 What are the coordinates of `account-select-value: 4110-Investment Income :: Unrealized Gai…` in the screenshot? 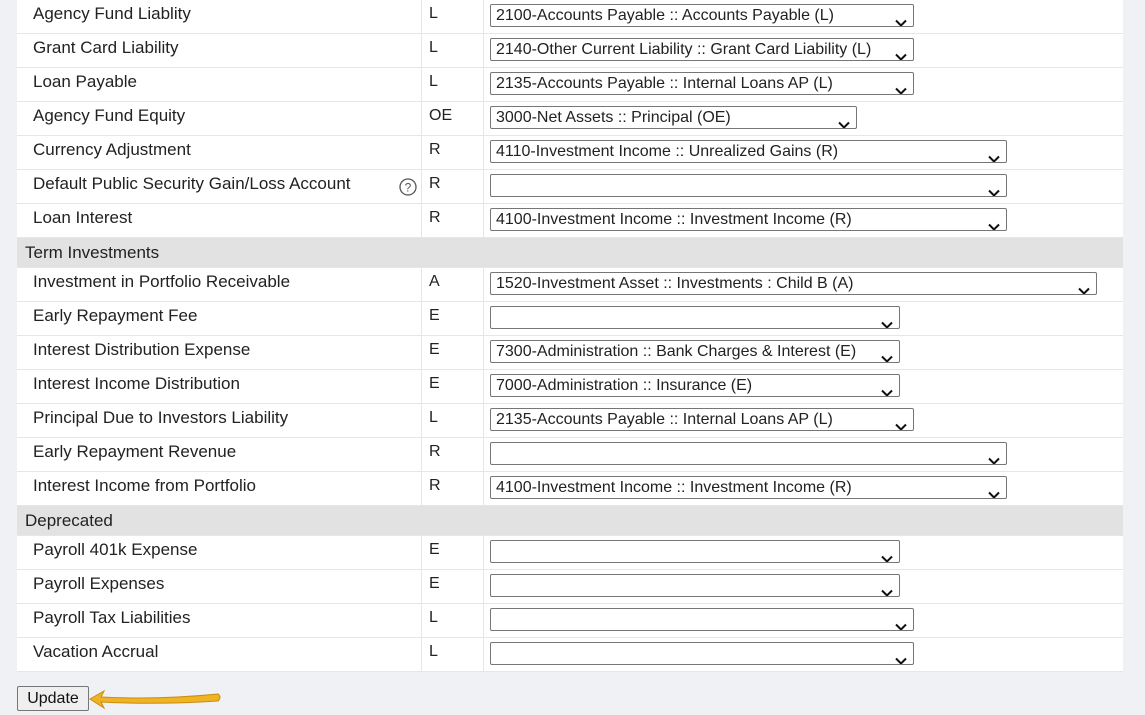 It's located at (667, 151).